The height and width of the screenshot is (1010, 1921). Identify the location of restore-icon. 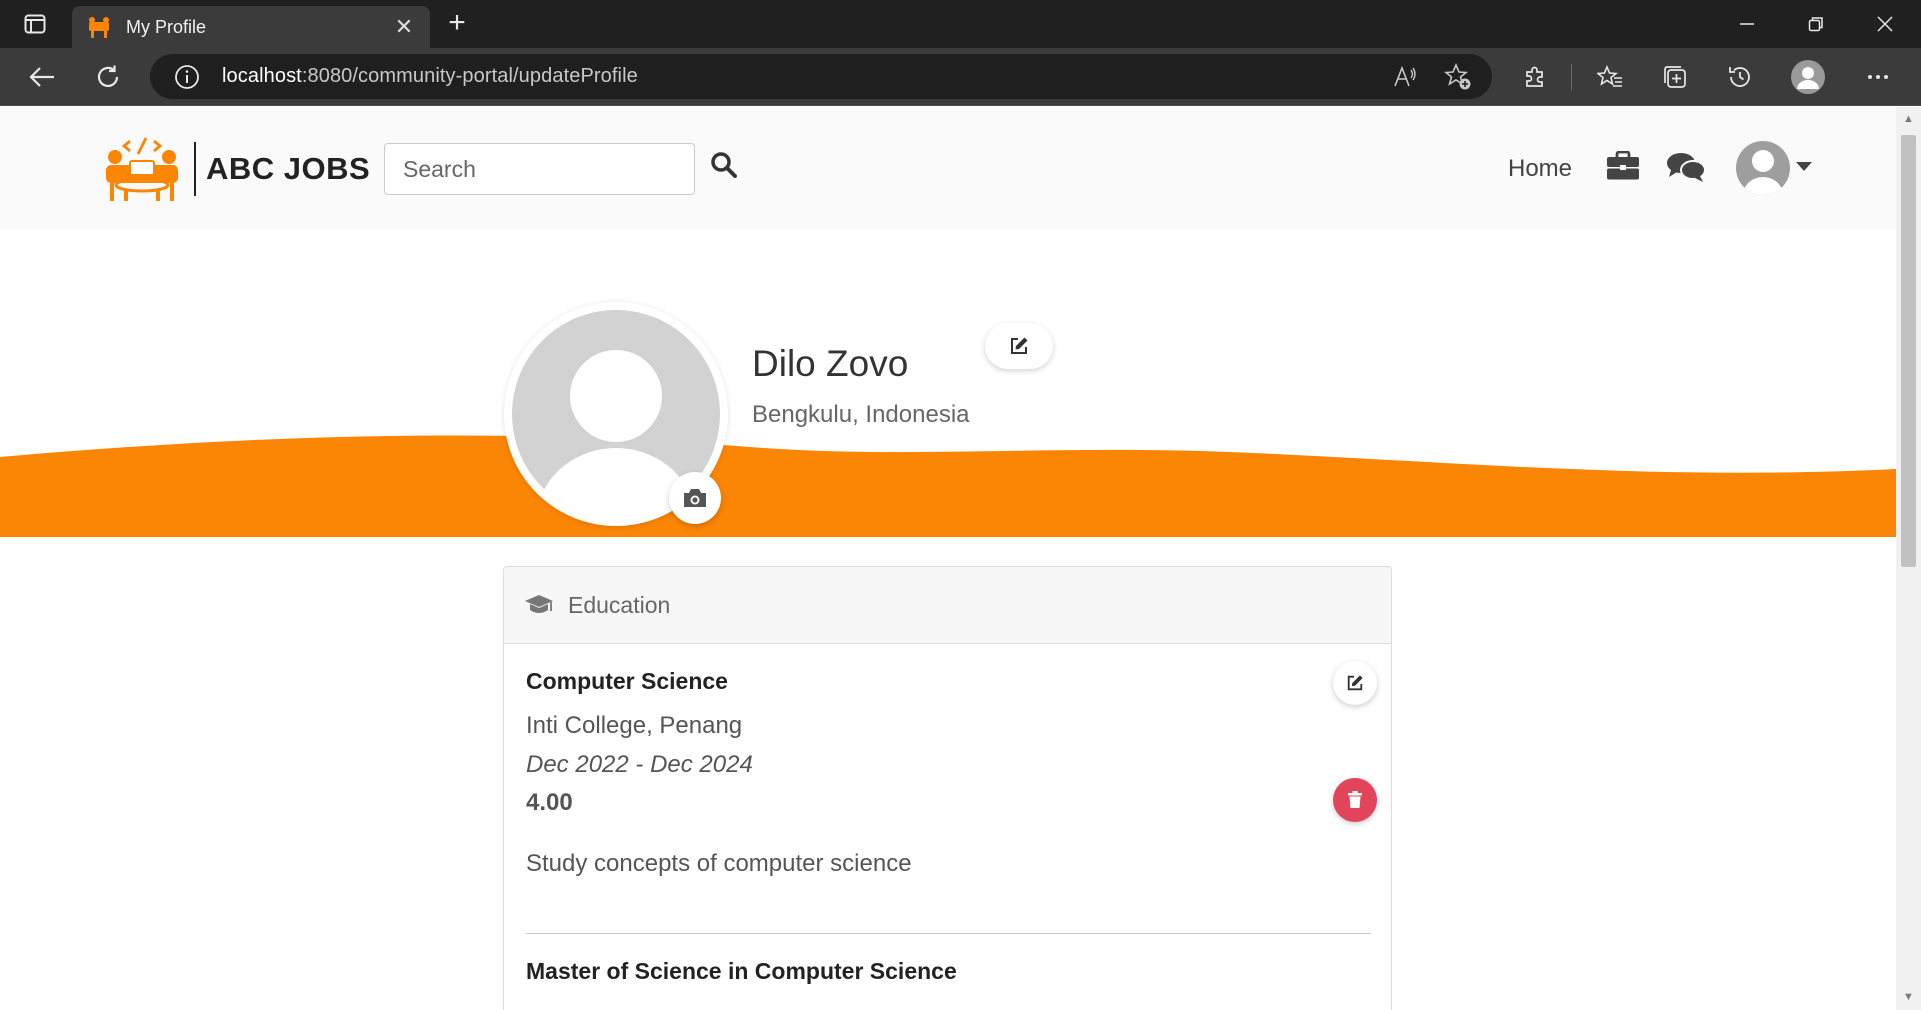
(1815, 24).